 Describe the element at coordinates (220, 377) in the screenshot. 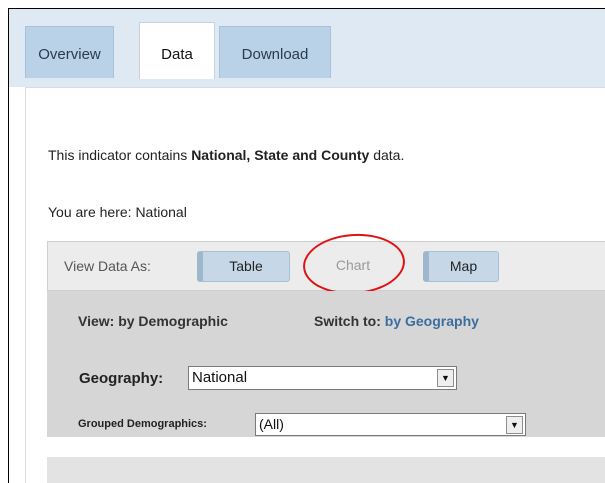

I see `geography-select-value: National` at that location.